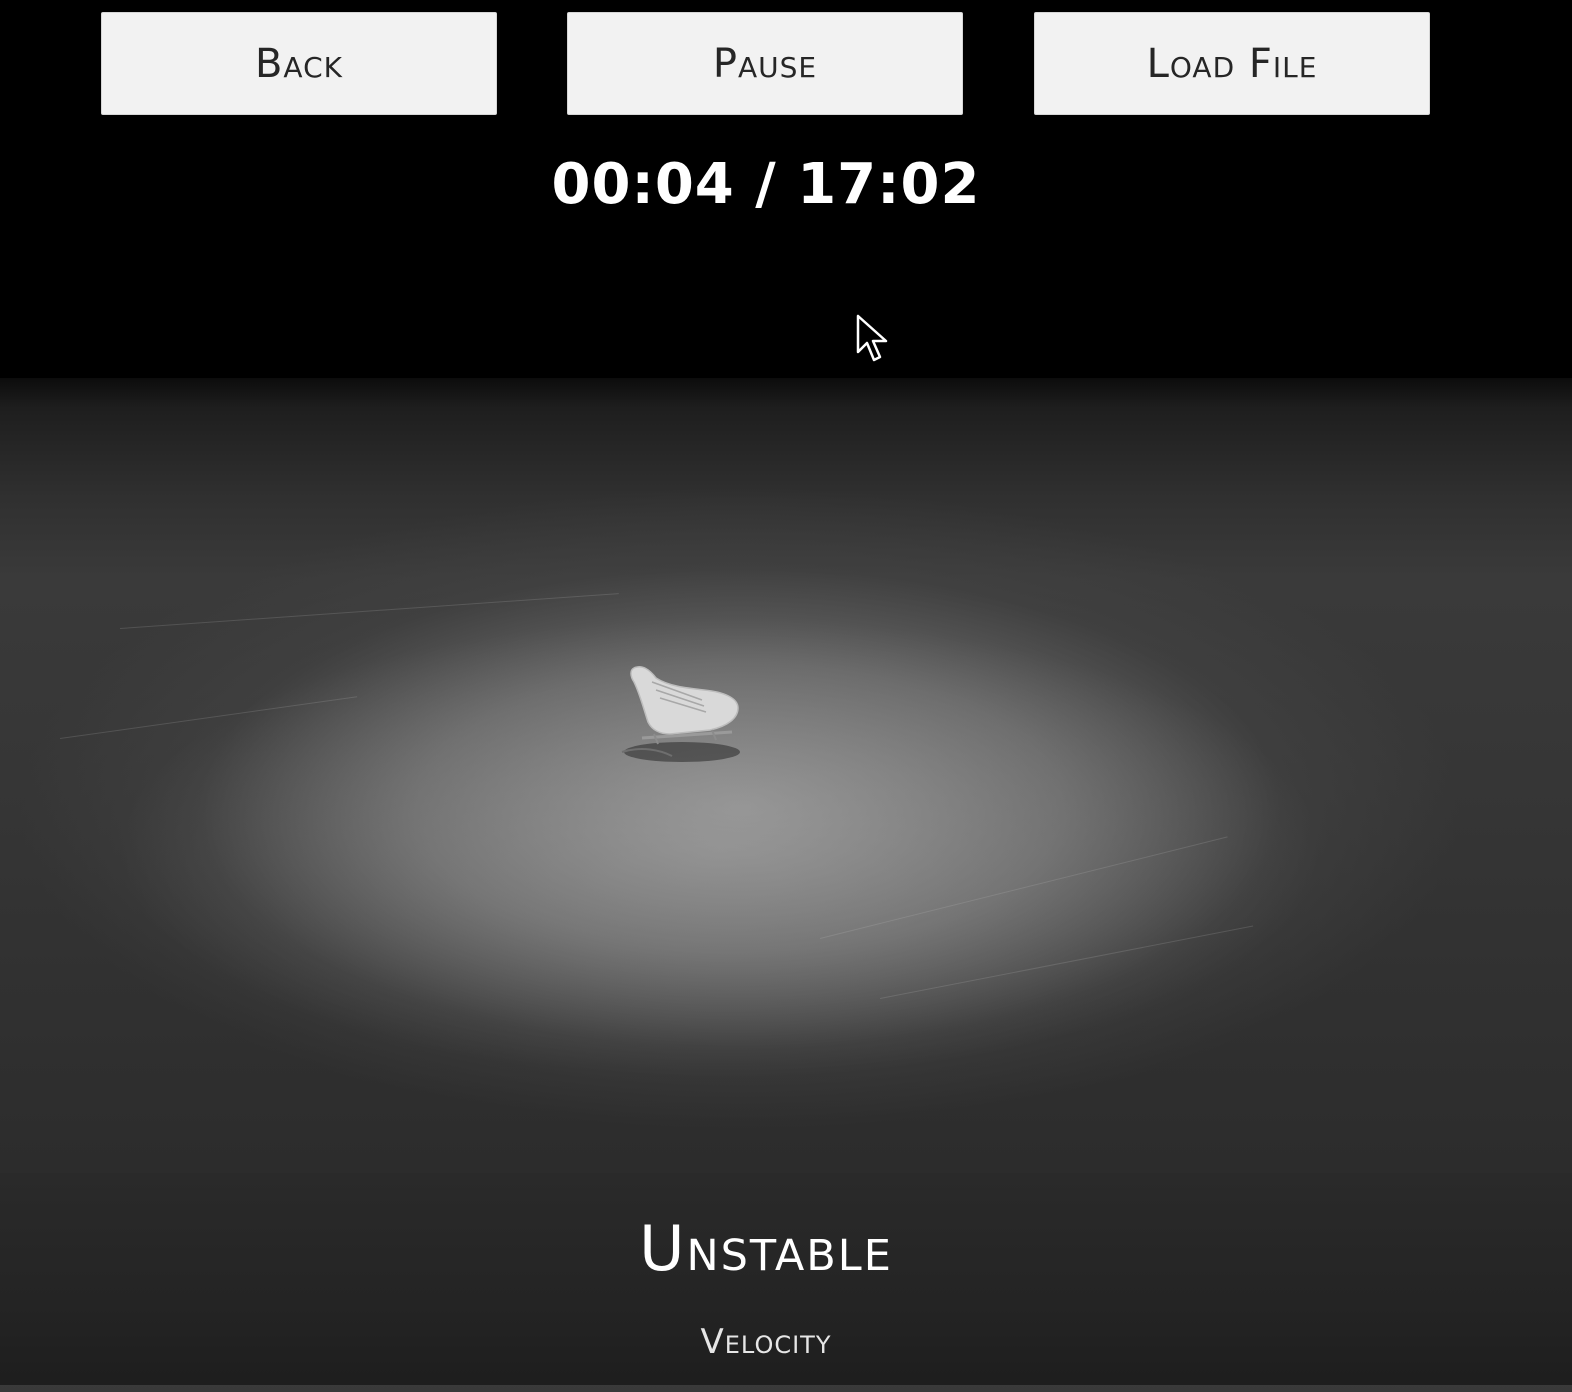 The height and width of the screenshot is (1392, 1572). What do you see at coordinates (1232, 63) in the screenshot?
I see `load-file-button: Load File` at bounding box center [1232, 63].